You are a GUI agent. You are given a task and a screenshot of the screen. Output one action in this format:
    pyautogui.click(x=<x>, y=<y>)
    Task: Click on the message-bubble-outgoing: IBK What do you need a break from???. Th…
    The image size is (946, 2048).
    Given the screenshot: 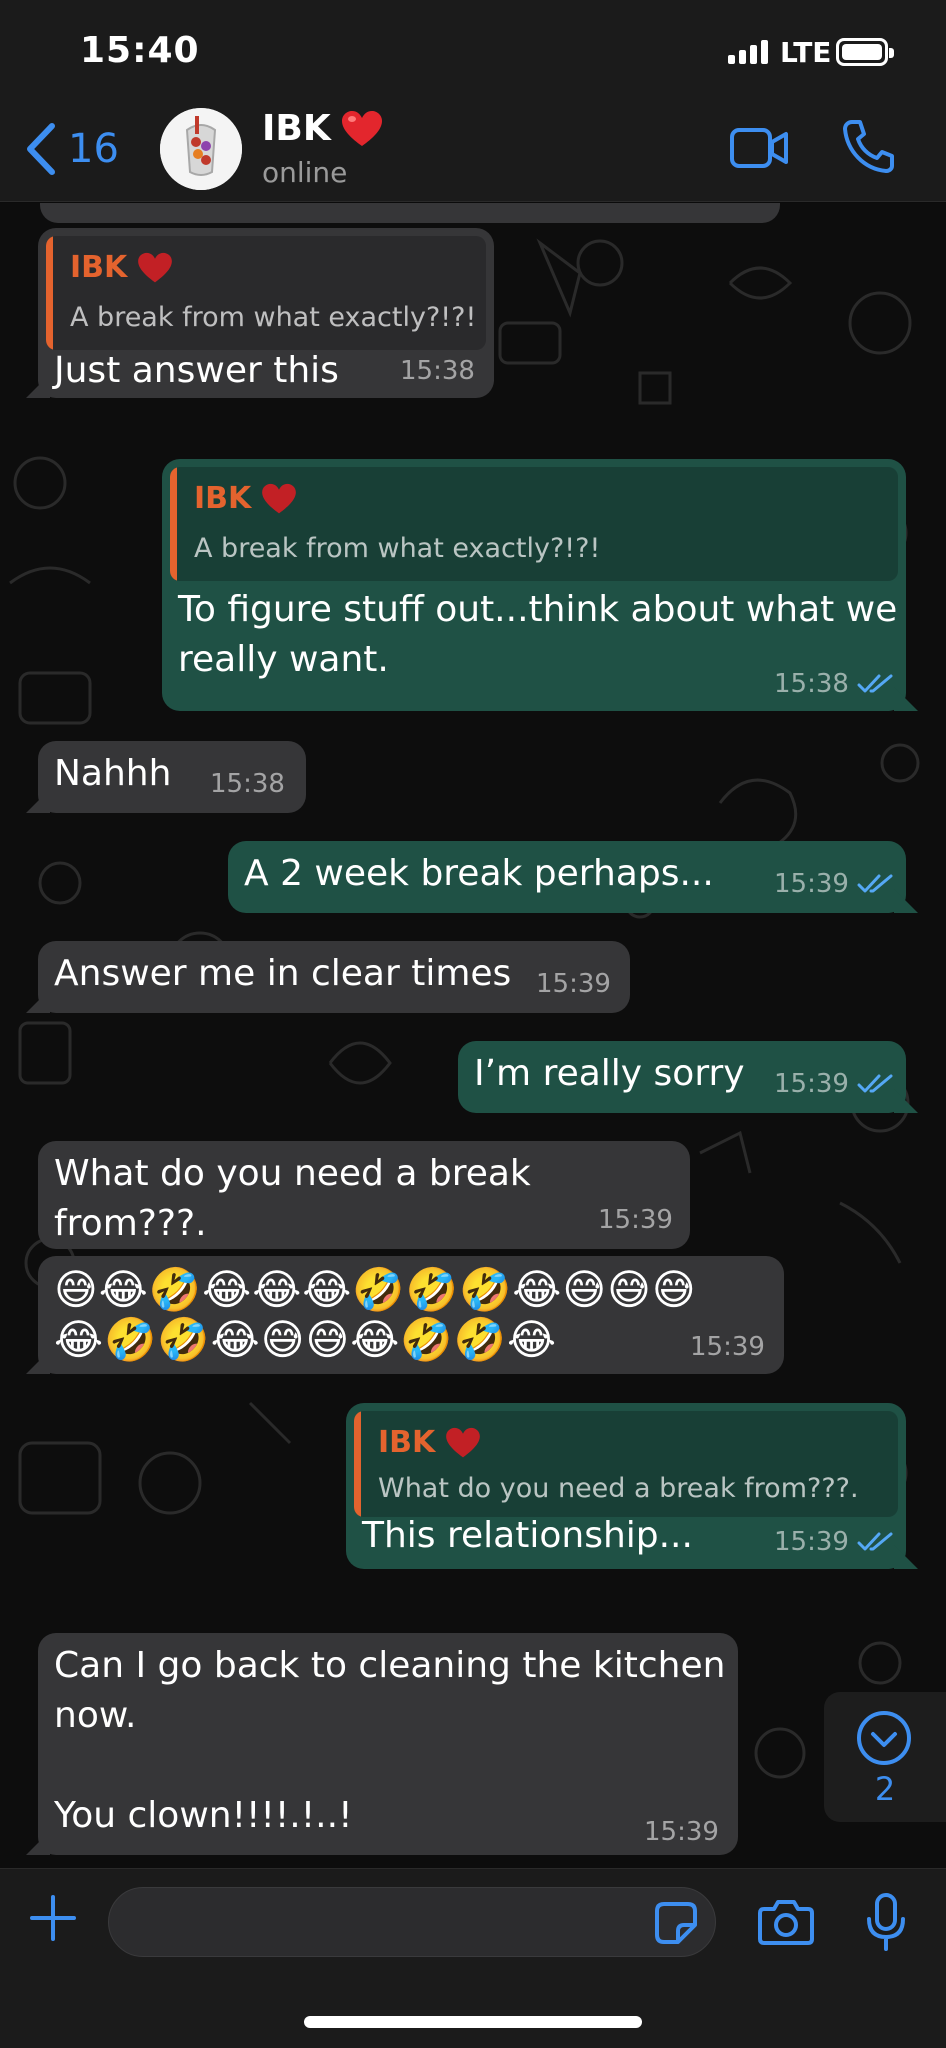 What is the action you would take?
    pyautogui.click(x=626, y=1486)
    